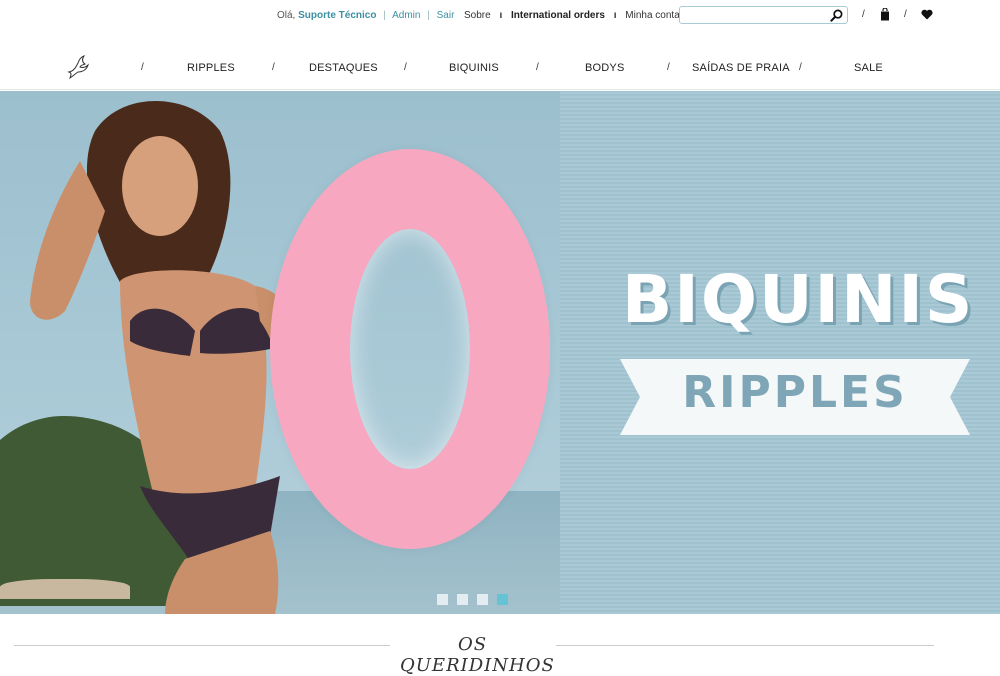 The height and width of the screenshot is (676, 1000). What do you see at coordinates (446, 15) in the screenshot?
I see `logout-link: Sair` at bounding box center [446, 15].